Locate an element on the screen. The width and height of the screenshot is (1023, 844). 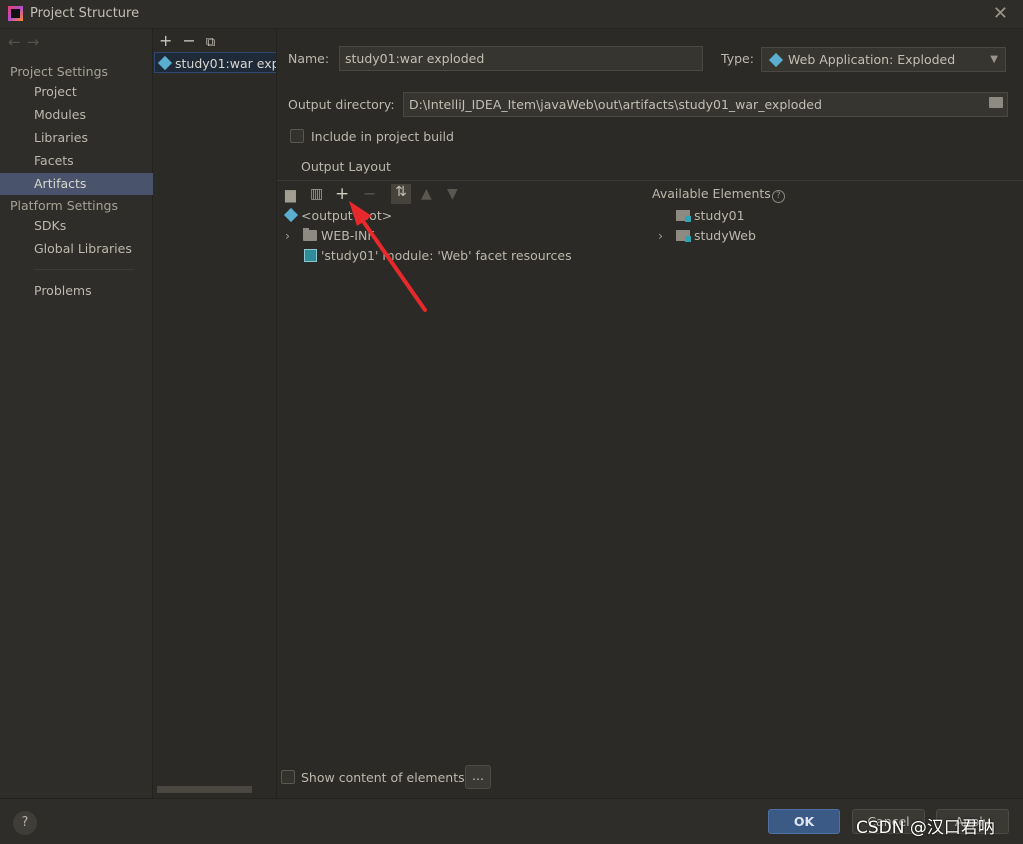
sort-icon: ⇅ is located at coordinates (401, 194).